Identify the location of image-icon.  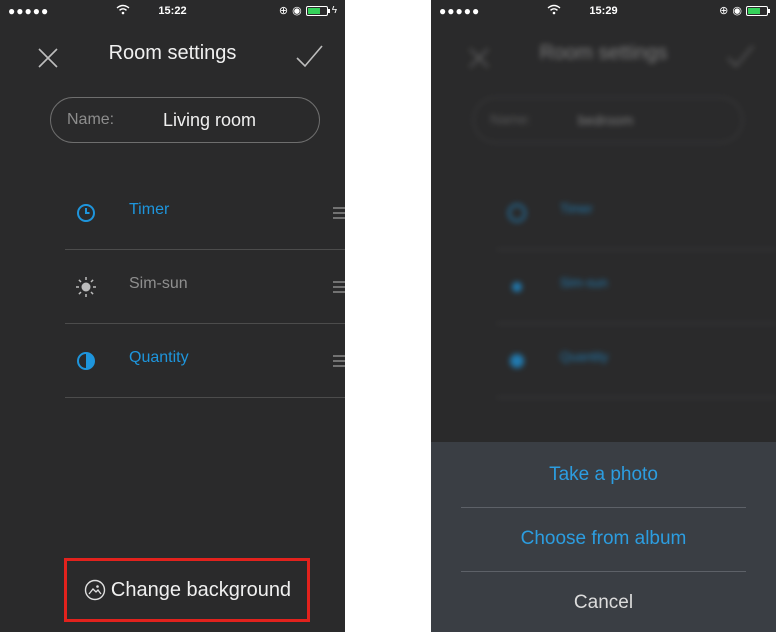
(95, 590).